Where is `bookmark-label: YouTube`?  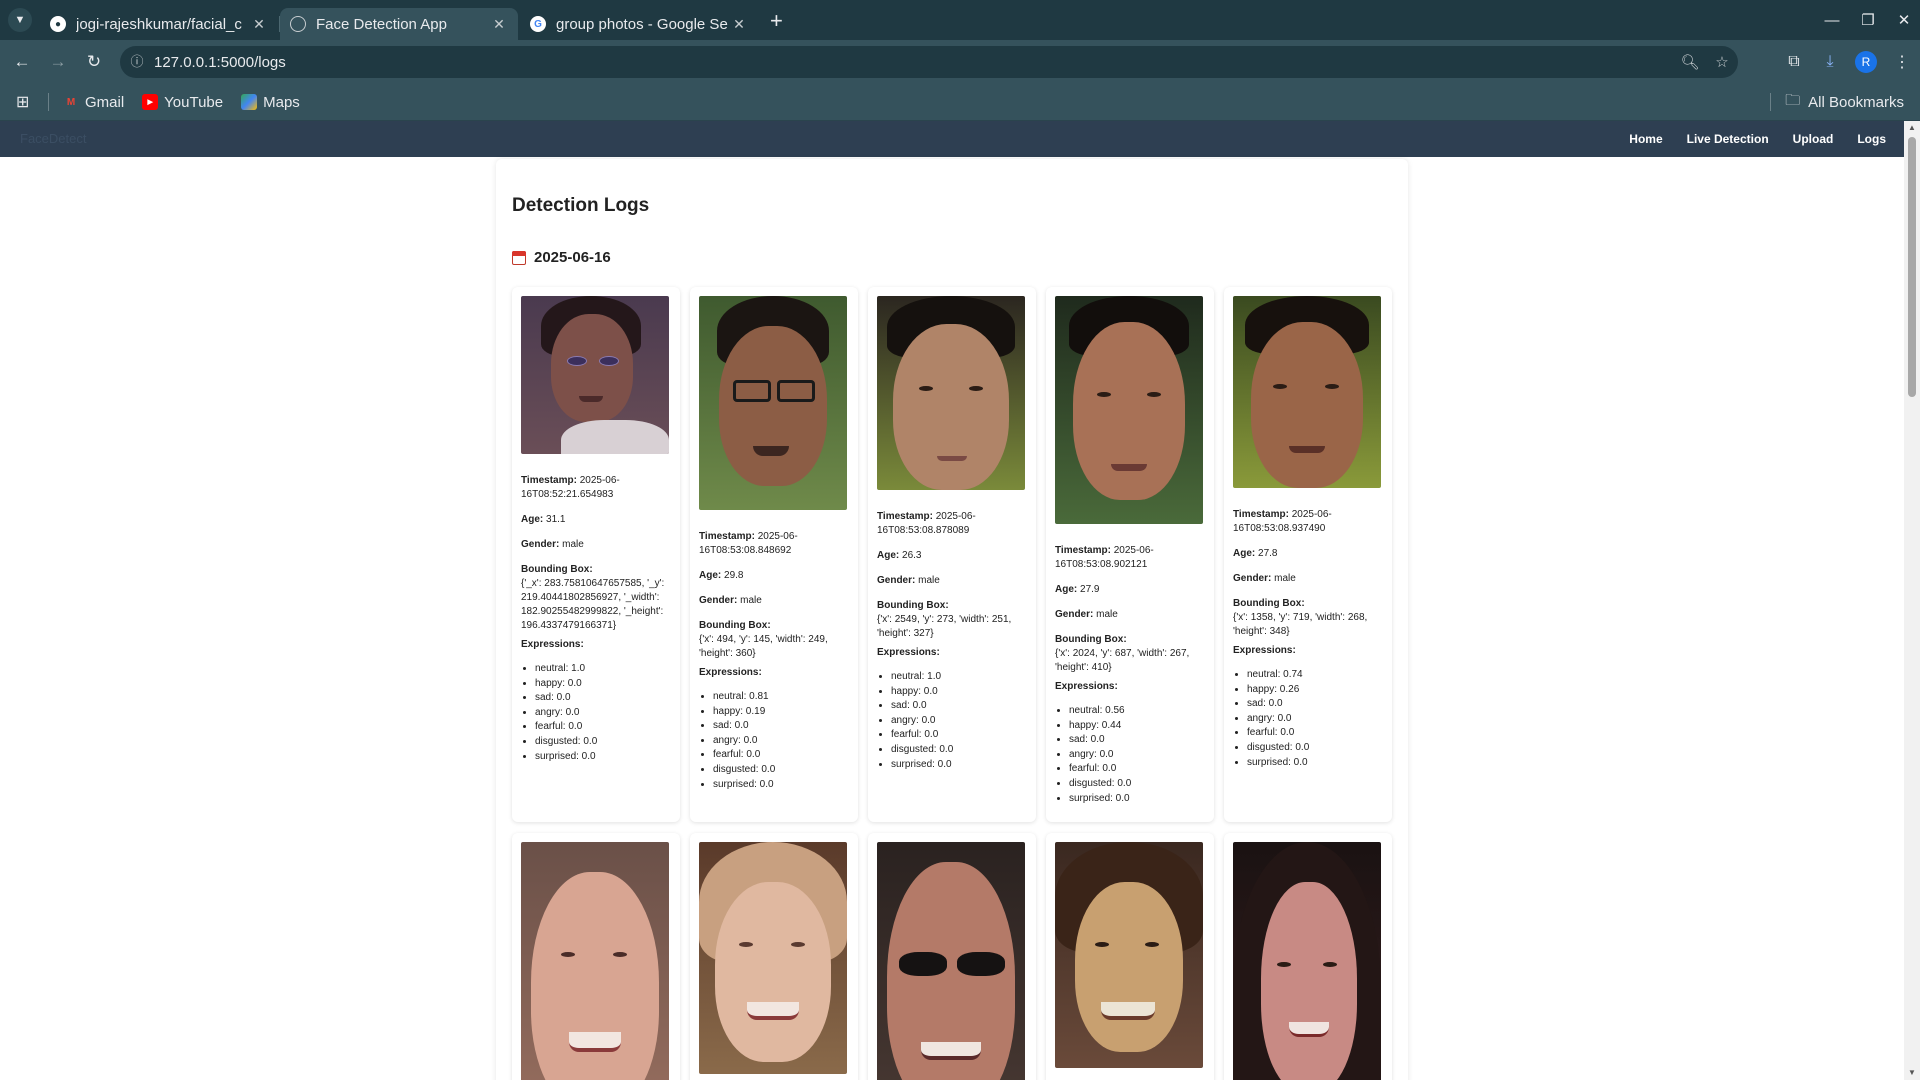
bookmark-label: YouTube is located at coordinates (194, 102).